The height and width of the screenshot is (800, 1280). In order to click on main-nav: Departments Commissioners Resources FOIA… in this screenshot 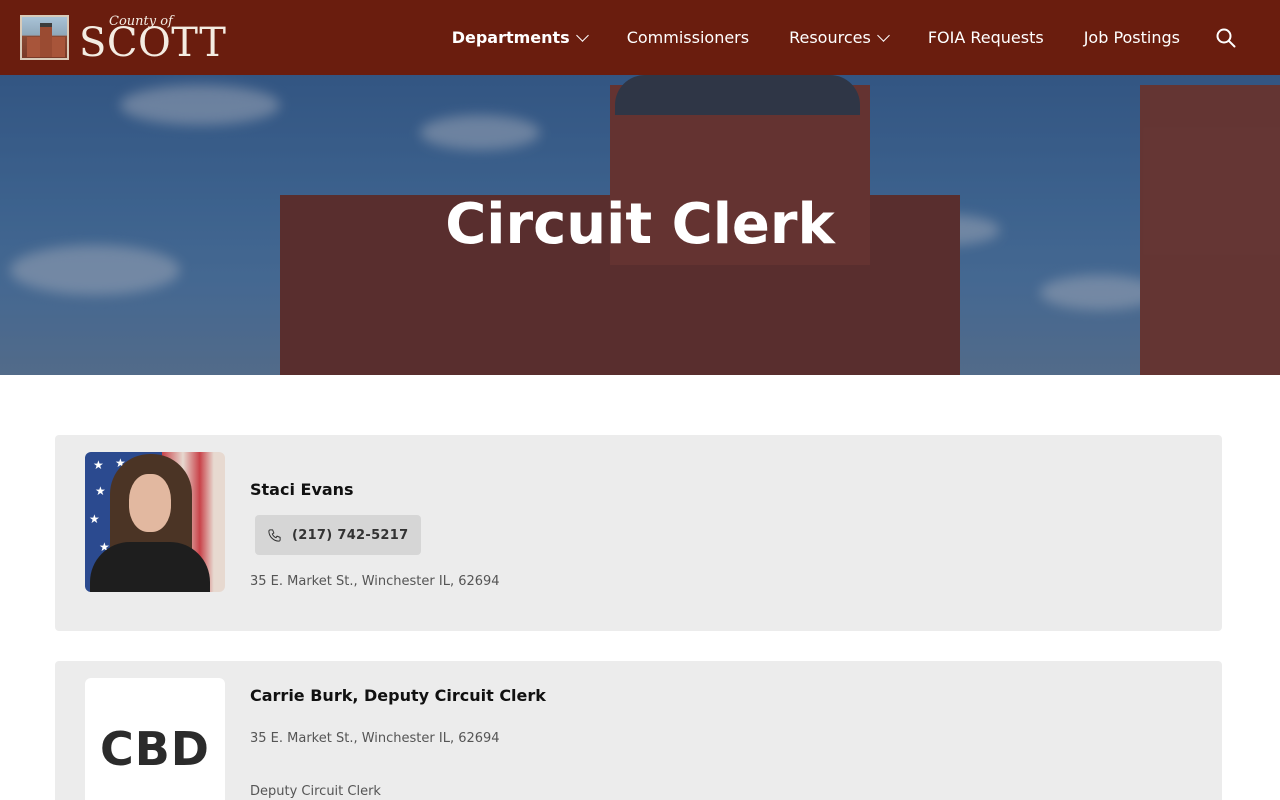, I will do `click(856, 37)`.